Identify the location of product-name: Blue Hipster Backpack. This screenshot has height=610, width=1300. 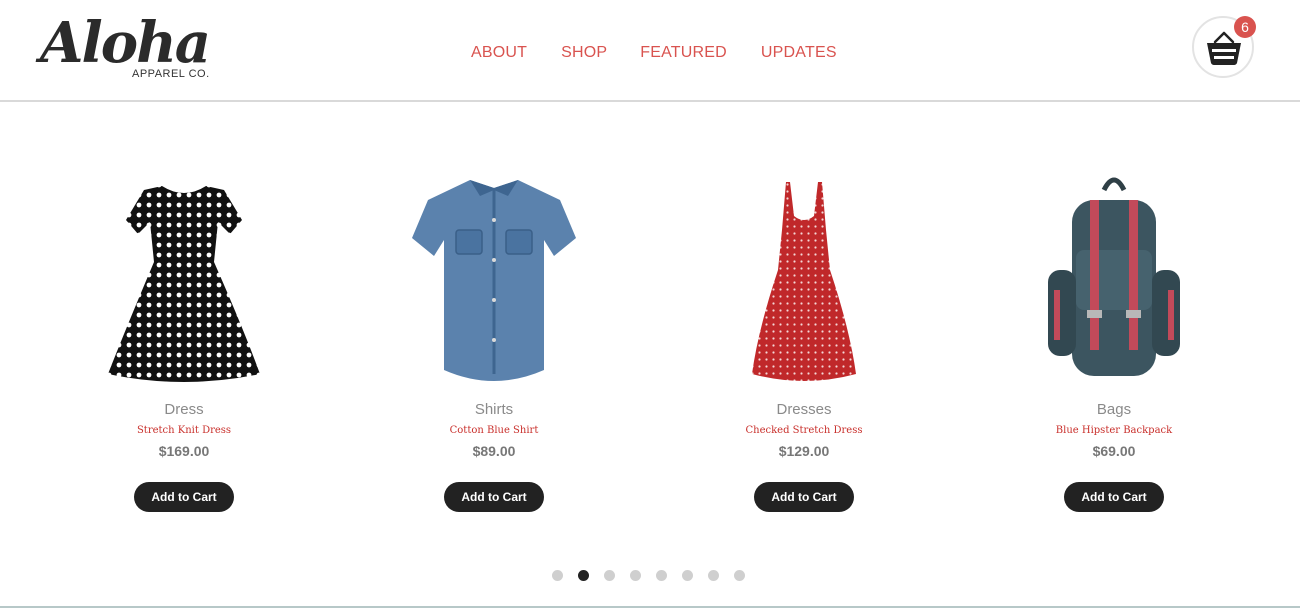
(1114, 430).